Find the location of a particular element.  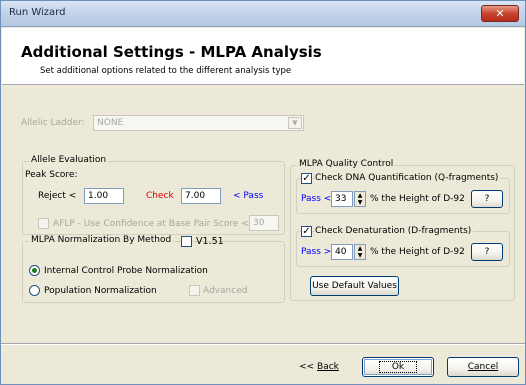

internal-control-label: Internal Control Probe Normalization is located at coordinates (126, 271).